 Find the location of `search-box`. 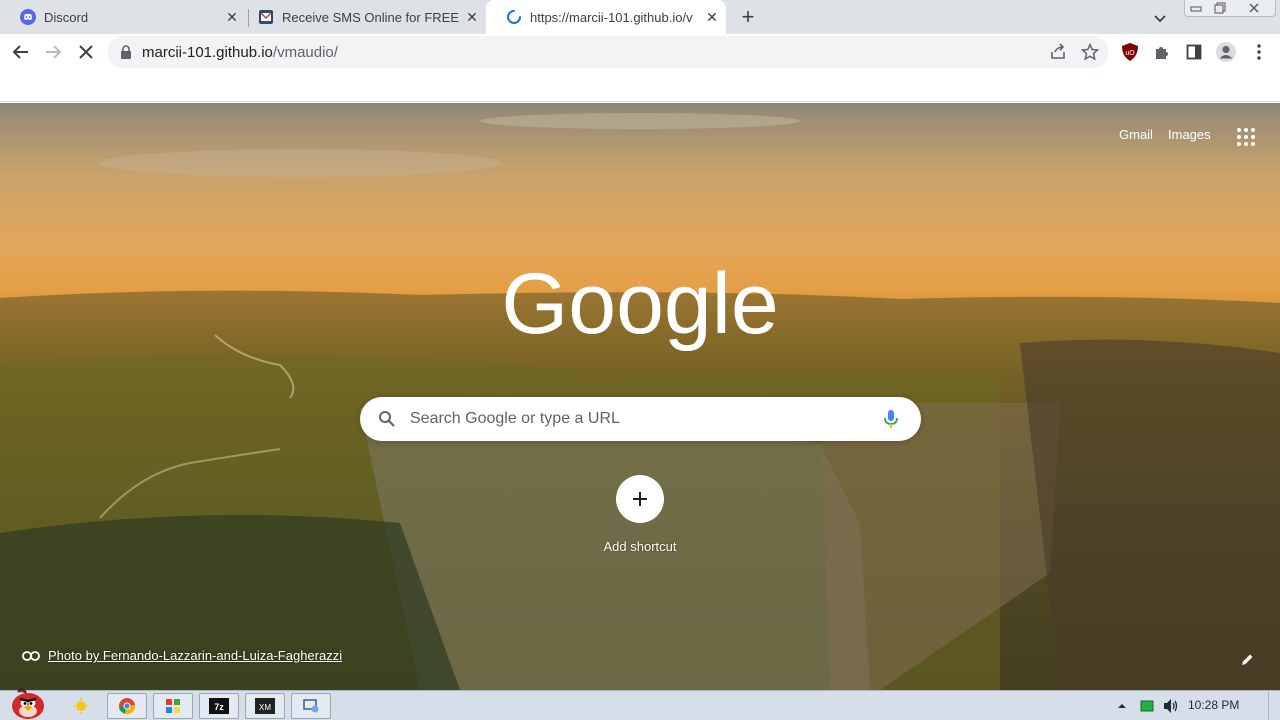

search-box is located at coordinates (640, 419).